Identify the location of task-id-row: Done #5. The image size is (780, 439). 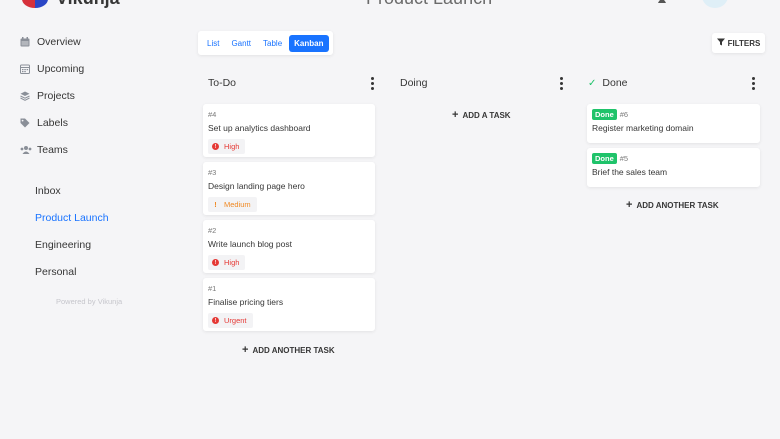
(673, 158).